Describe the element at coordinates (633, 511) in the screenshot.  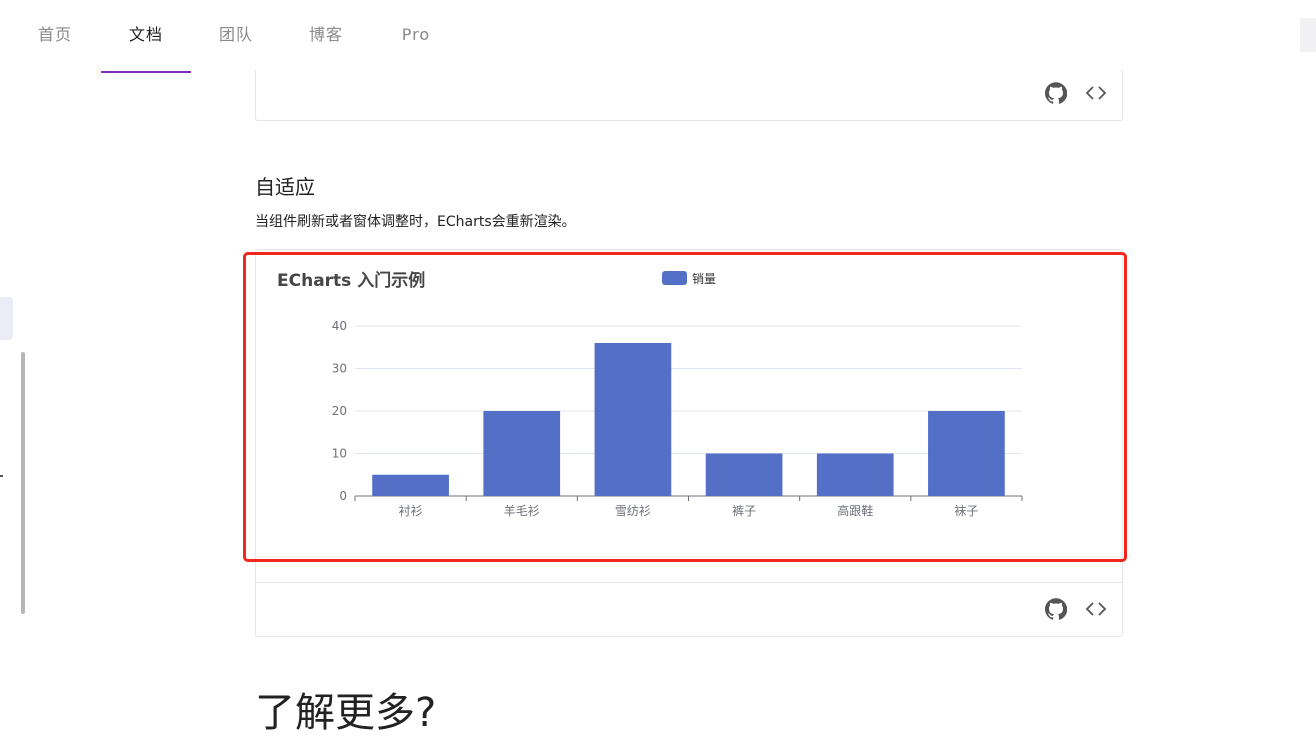
I see `x-tick-label: 雪纺衫` at that location.